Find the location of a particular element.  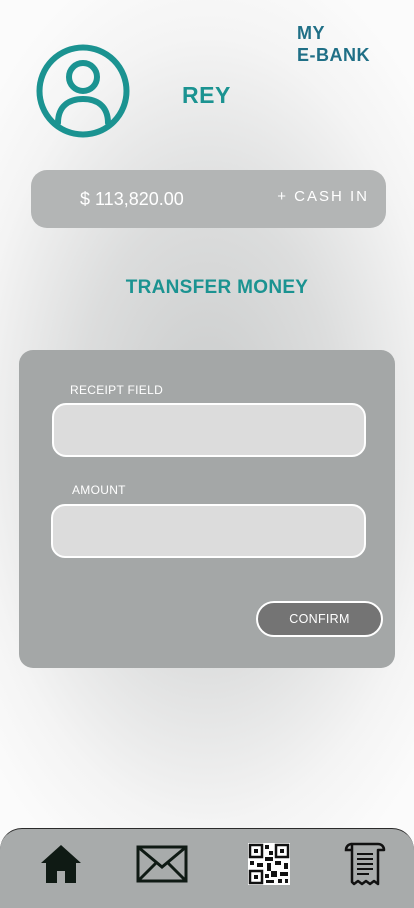

receipt-icon is located at coordinates (365, 866).